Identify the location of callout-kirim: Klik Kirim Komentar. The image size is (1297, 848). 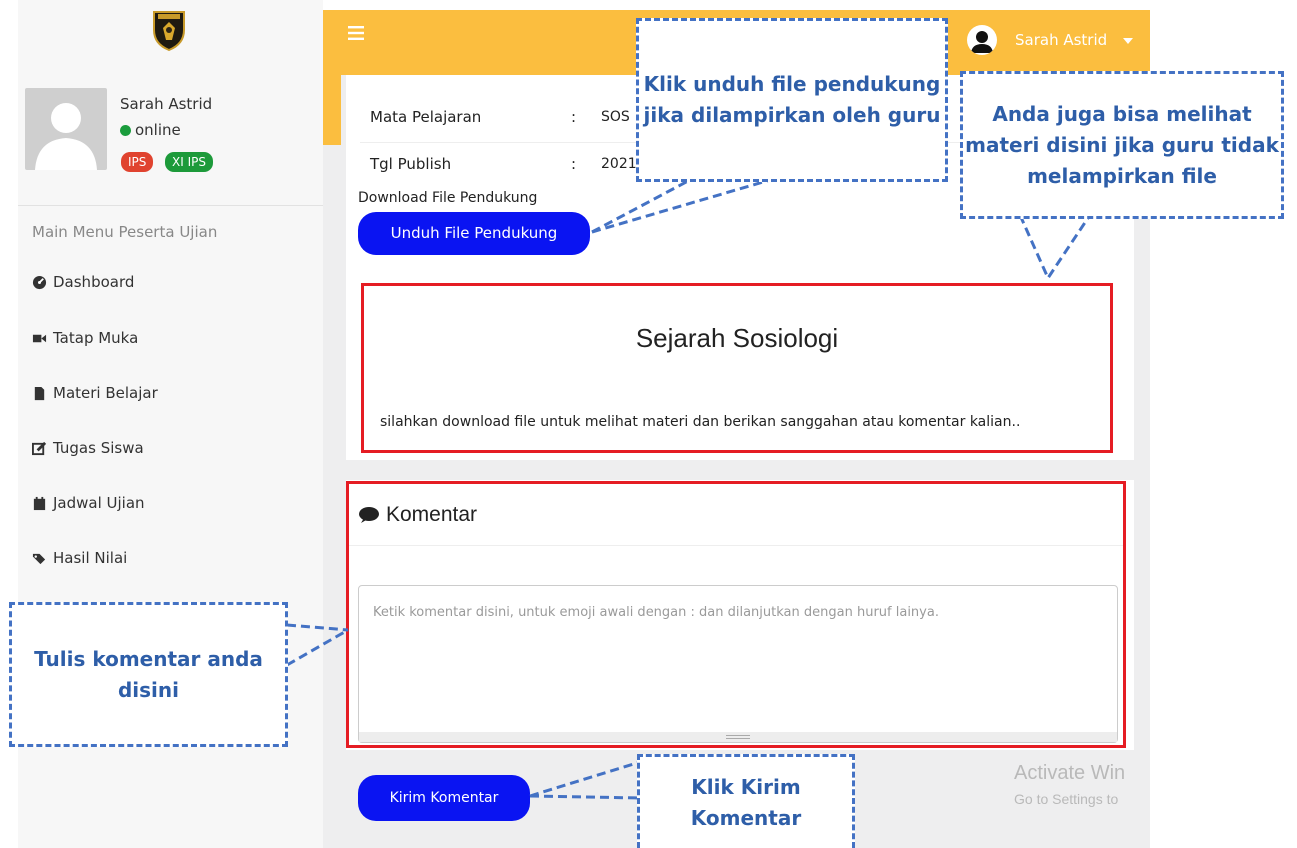
(746, 801).